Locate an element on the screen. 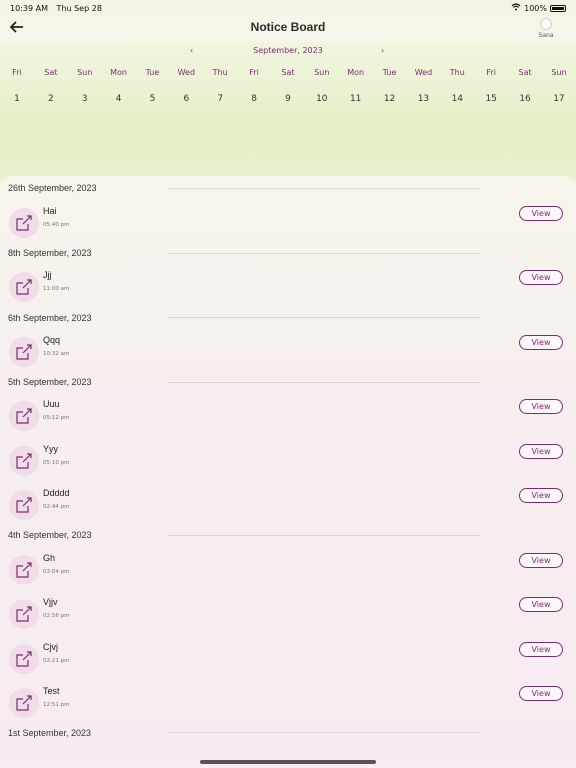 The image size is (576, 768). notice-time: 02:44 pm is located at coordinates (56, 507).